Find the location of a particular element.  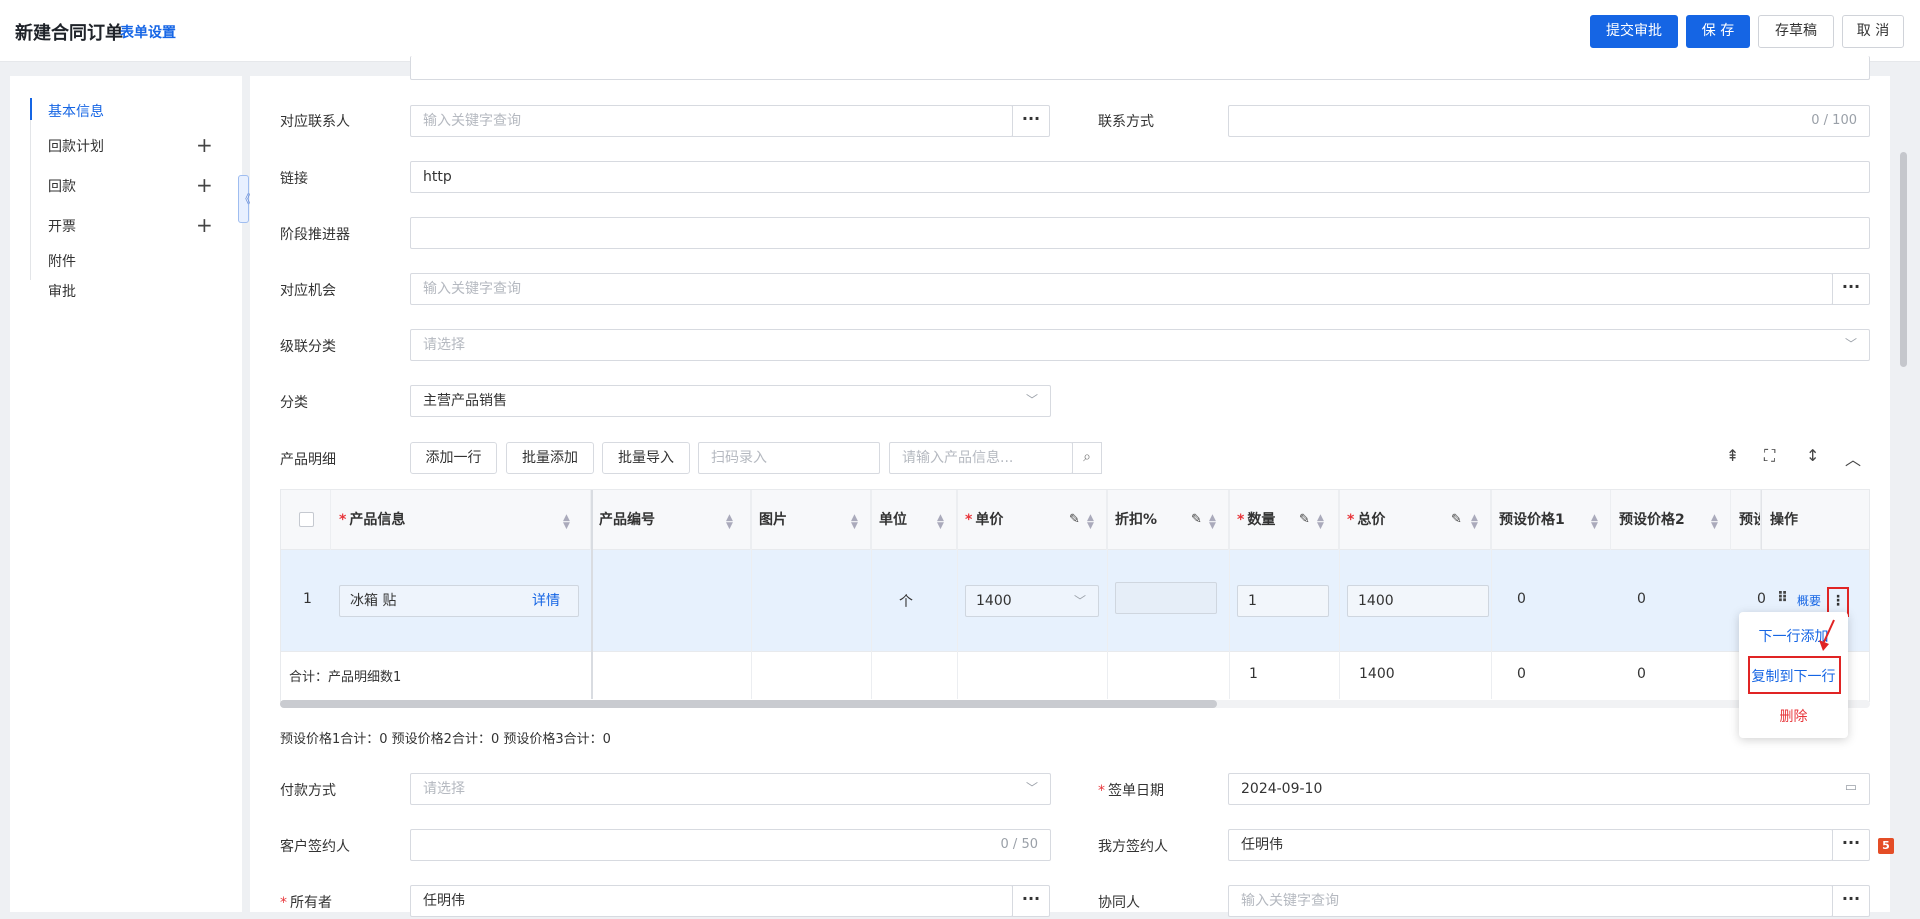

table-row: 1 冰箱 贴详情 个 1400 ﹀ 1 1400 0 0 0 ⠿ 概要 ⋮ is located at coordinates (1075, 600).